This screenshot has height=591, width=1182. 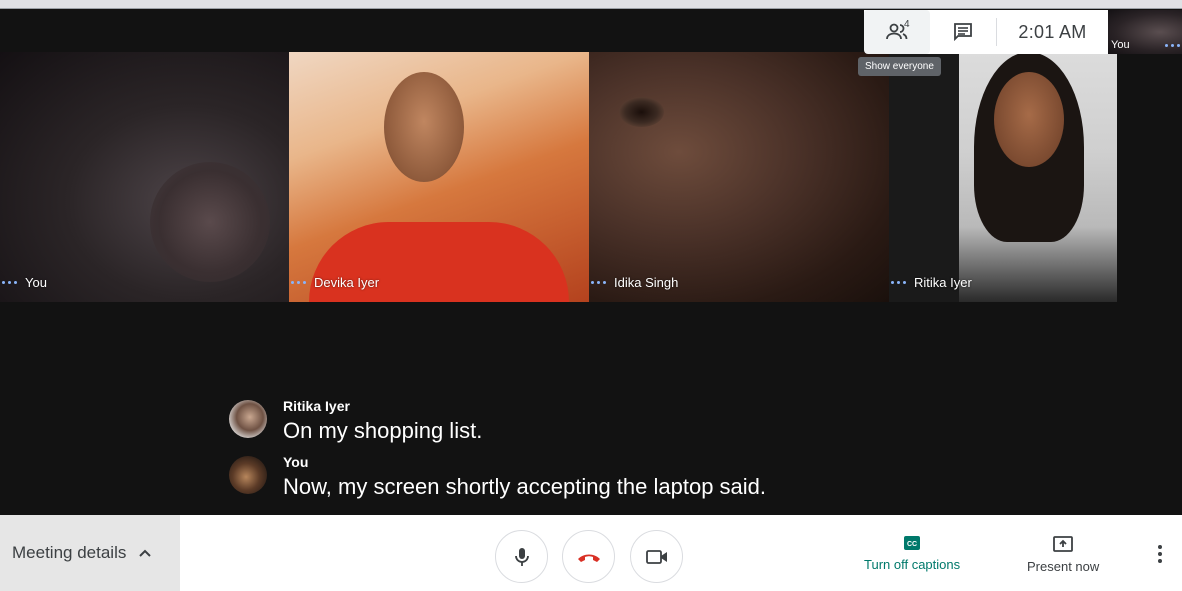 I want to click on meeting-clock: 2:01 AM, so click(x=1052, y=31).